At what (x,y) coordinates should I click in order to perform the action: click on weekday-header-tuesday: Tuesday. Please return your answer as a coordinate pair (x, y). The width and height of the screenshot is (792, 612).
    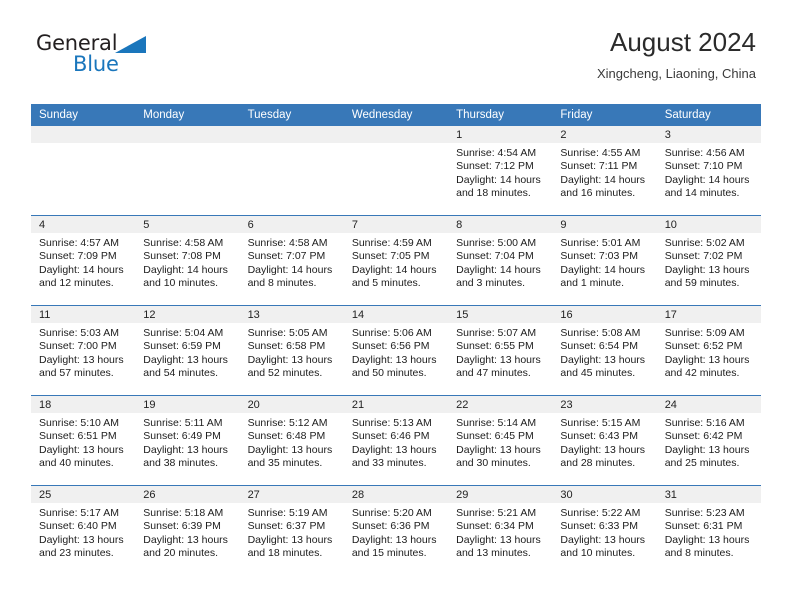
    Looking at the image, I should click on (291, 115).